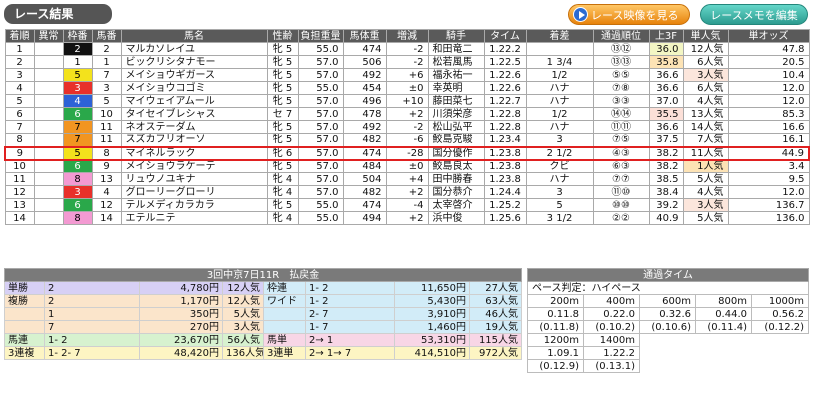 This screenshot has height=400, width=814. I want to click on horse-name-link: ビックリシタナモー, so click(194, 62).